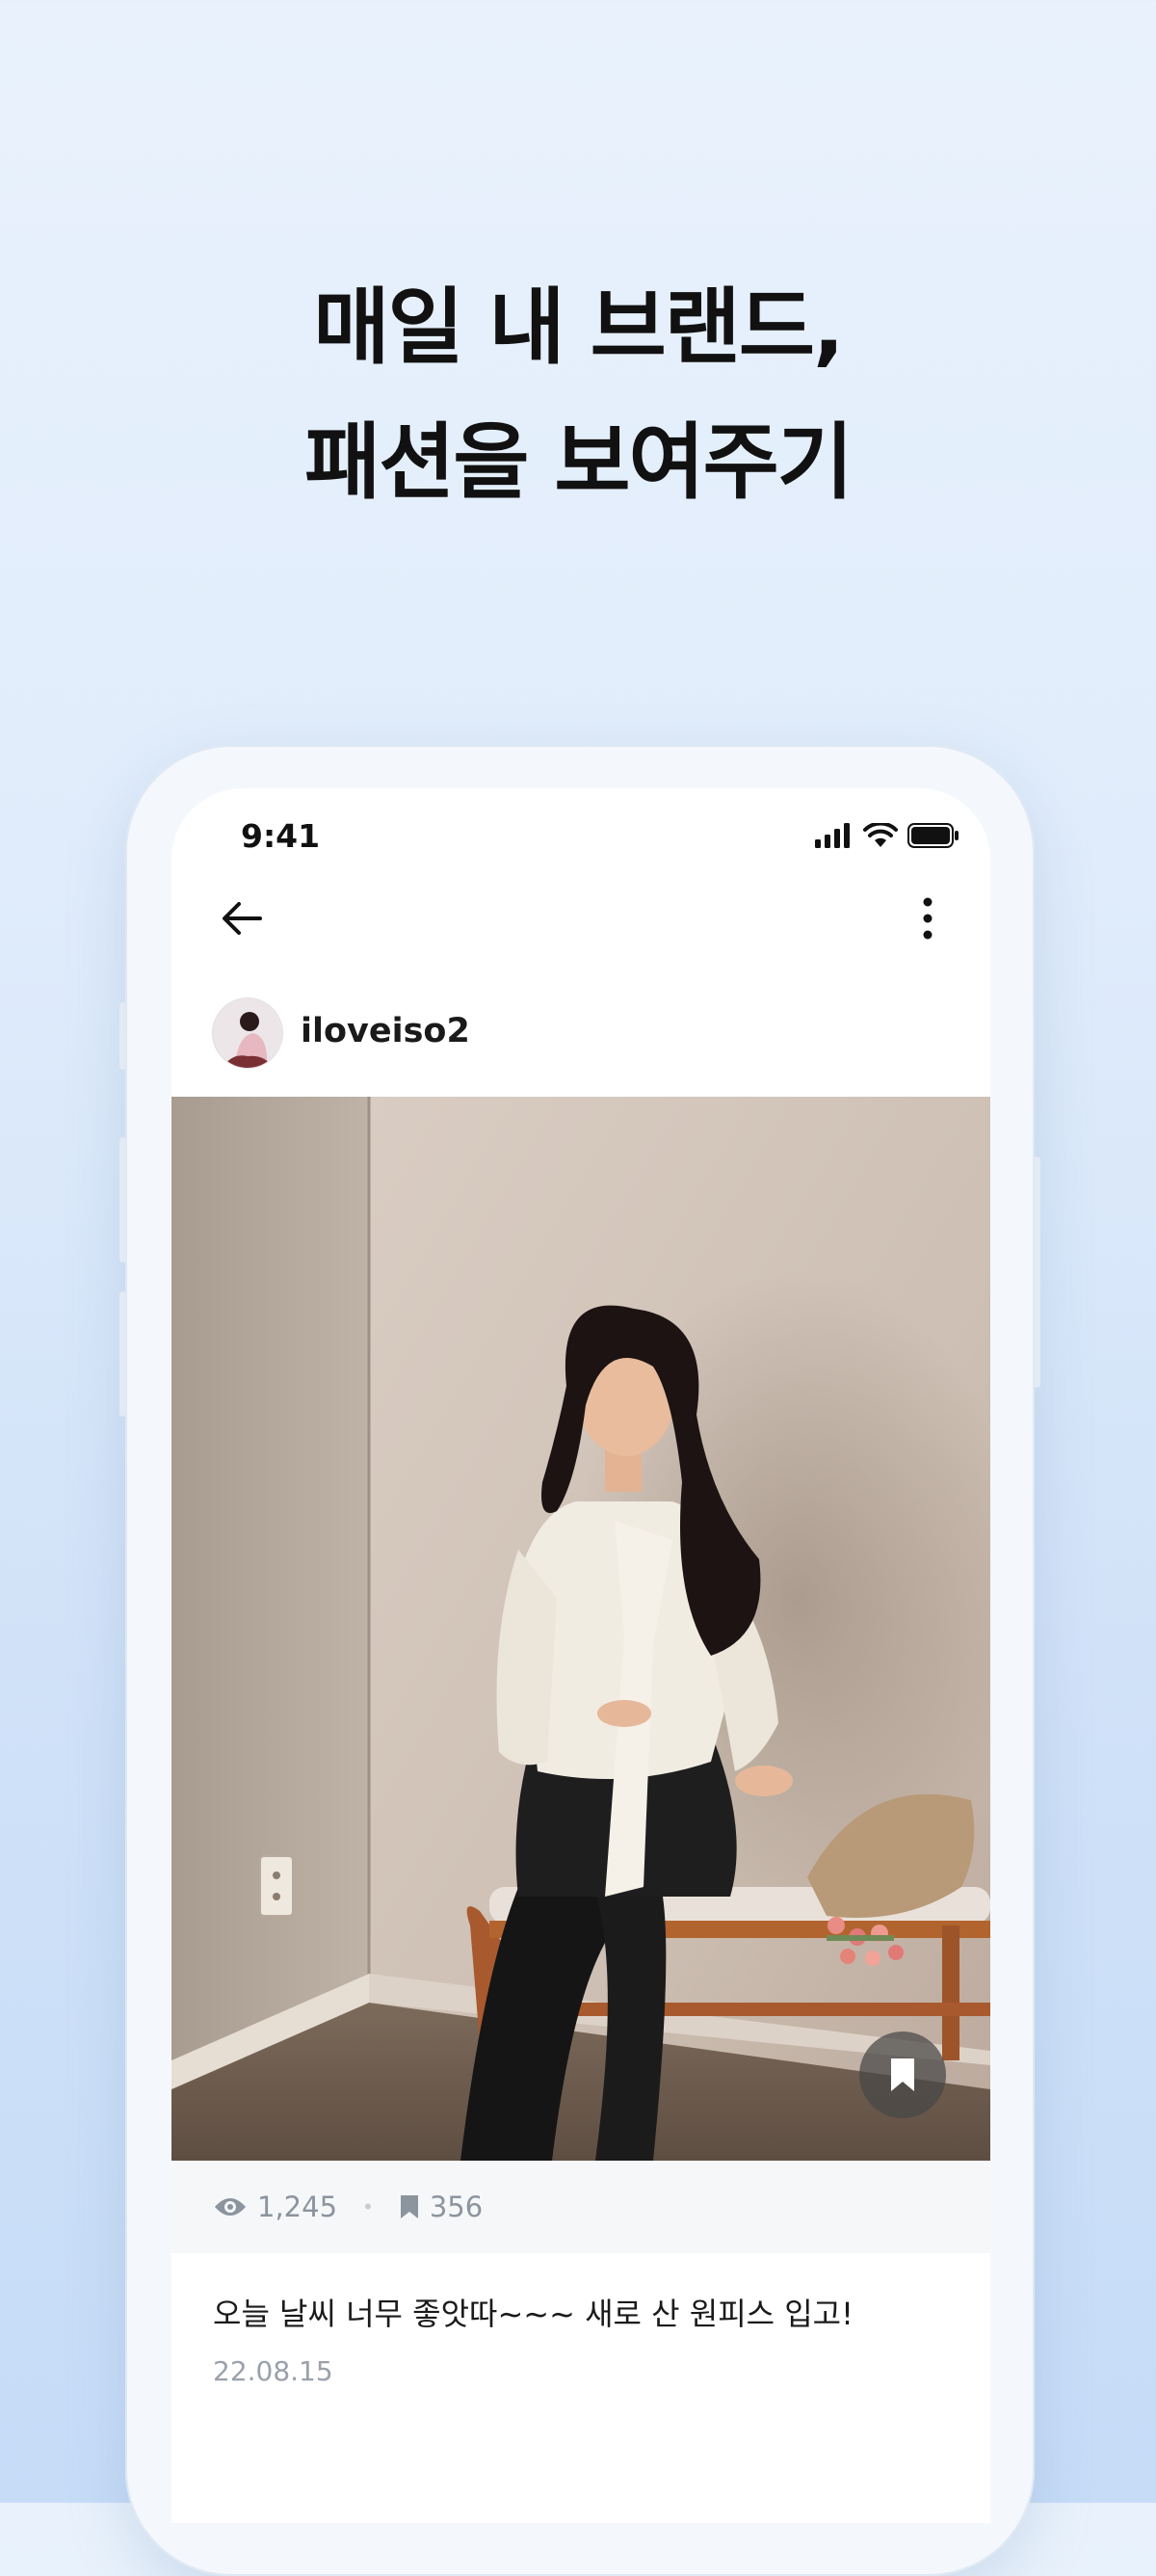  Describe the element at coordinates (933, 835) in the screenshot. I see `battery-icon` at that location.